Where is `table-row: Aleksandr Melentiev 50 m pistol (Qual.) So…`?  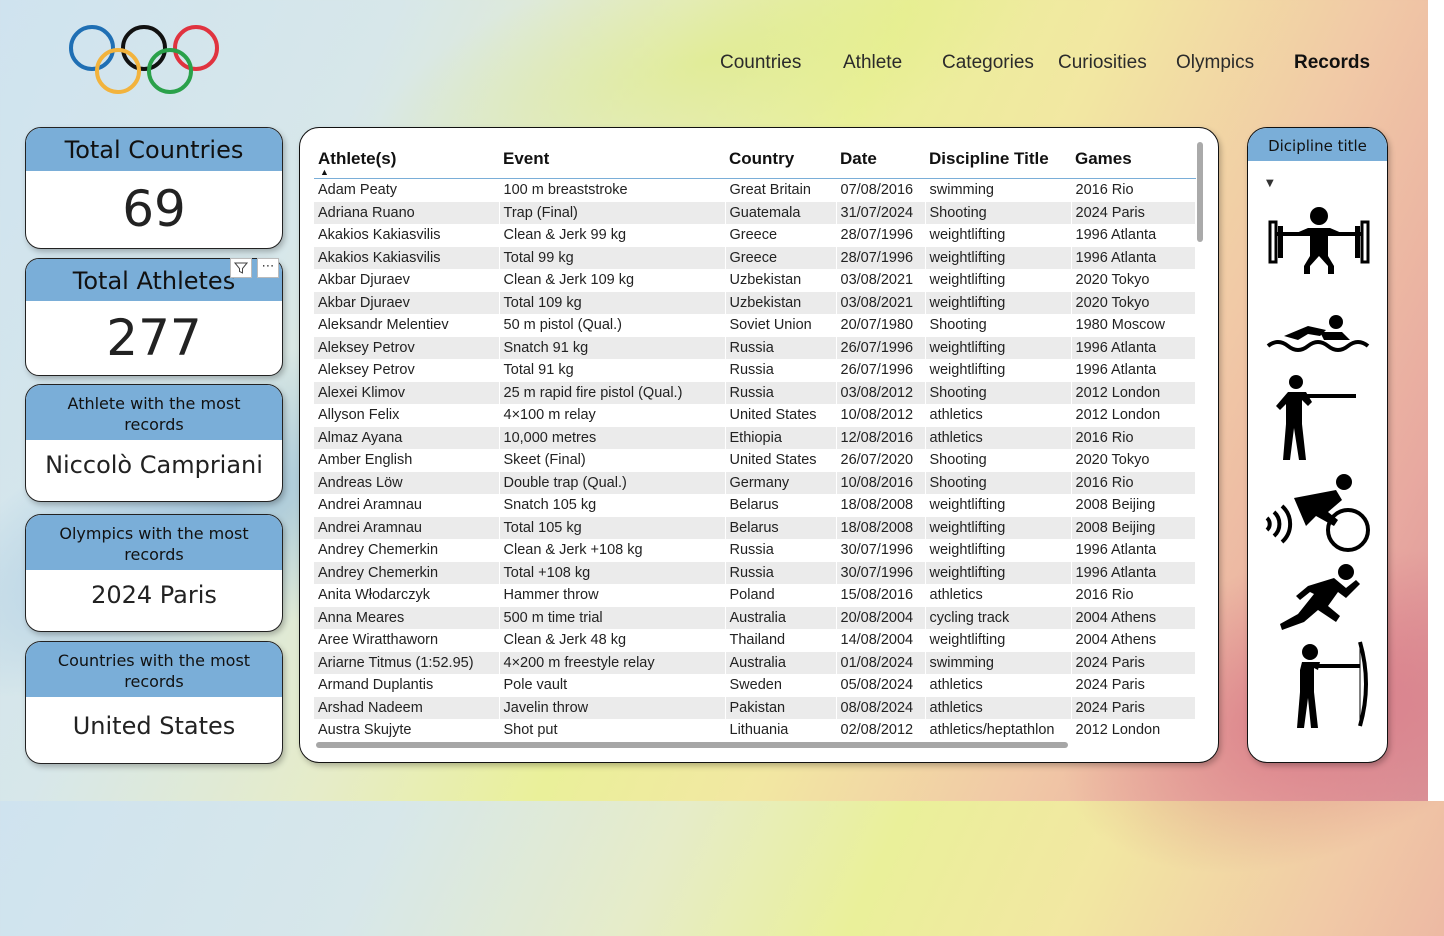 table-row: Aleksandr Melentiev 50 m pistol (Qual.) So… is located at coordinates (755, 325).